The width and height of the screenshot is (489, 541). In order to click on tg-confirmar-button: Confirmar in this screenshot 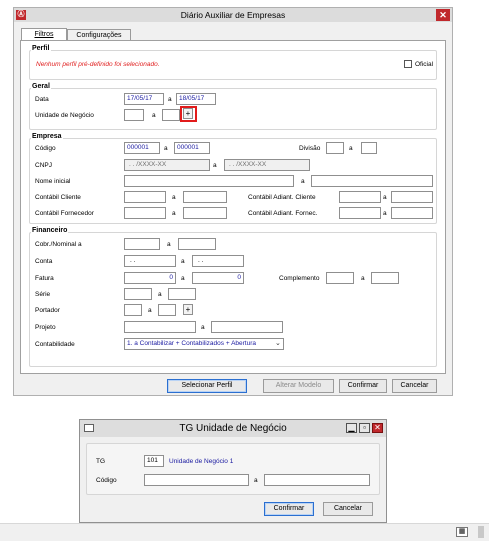, I will do `click(289, 509)`.